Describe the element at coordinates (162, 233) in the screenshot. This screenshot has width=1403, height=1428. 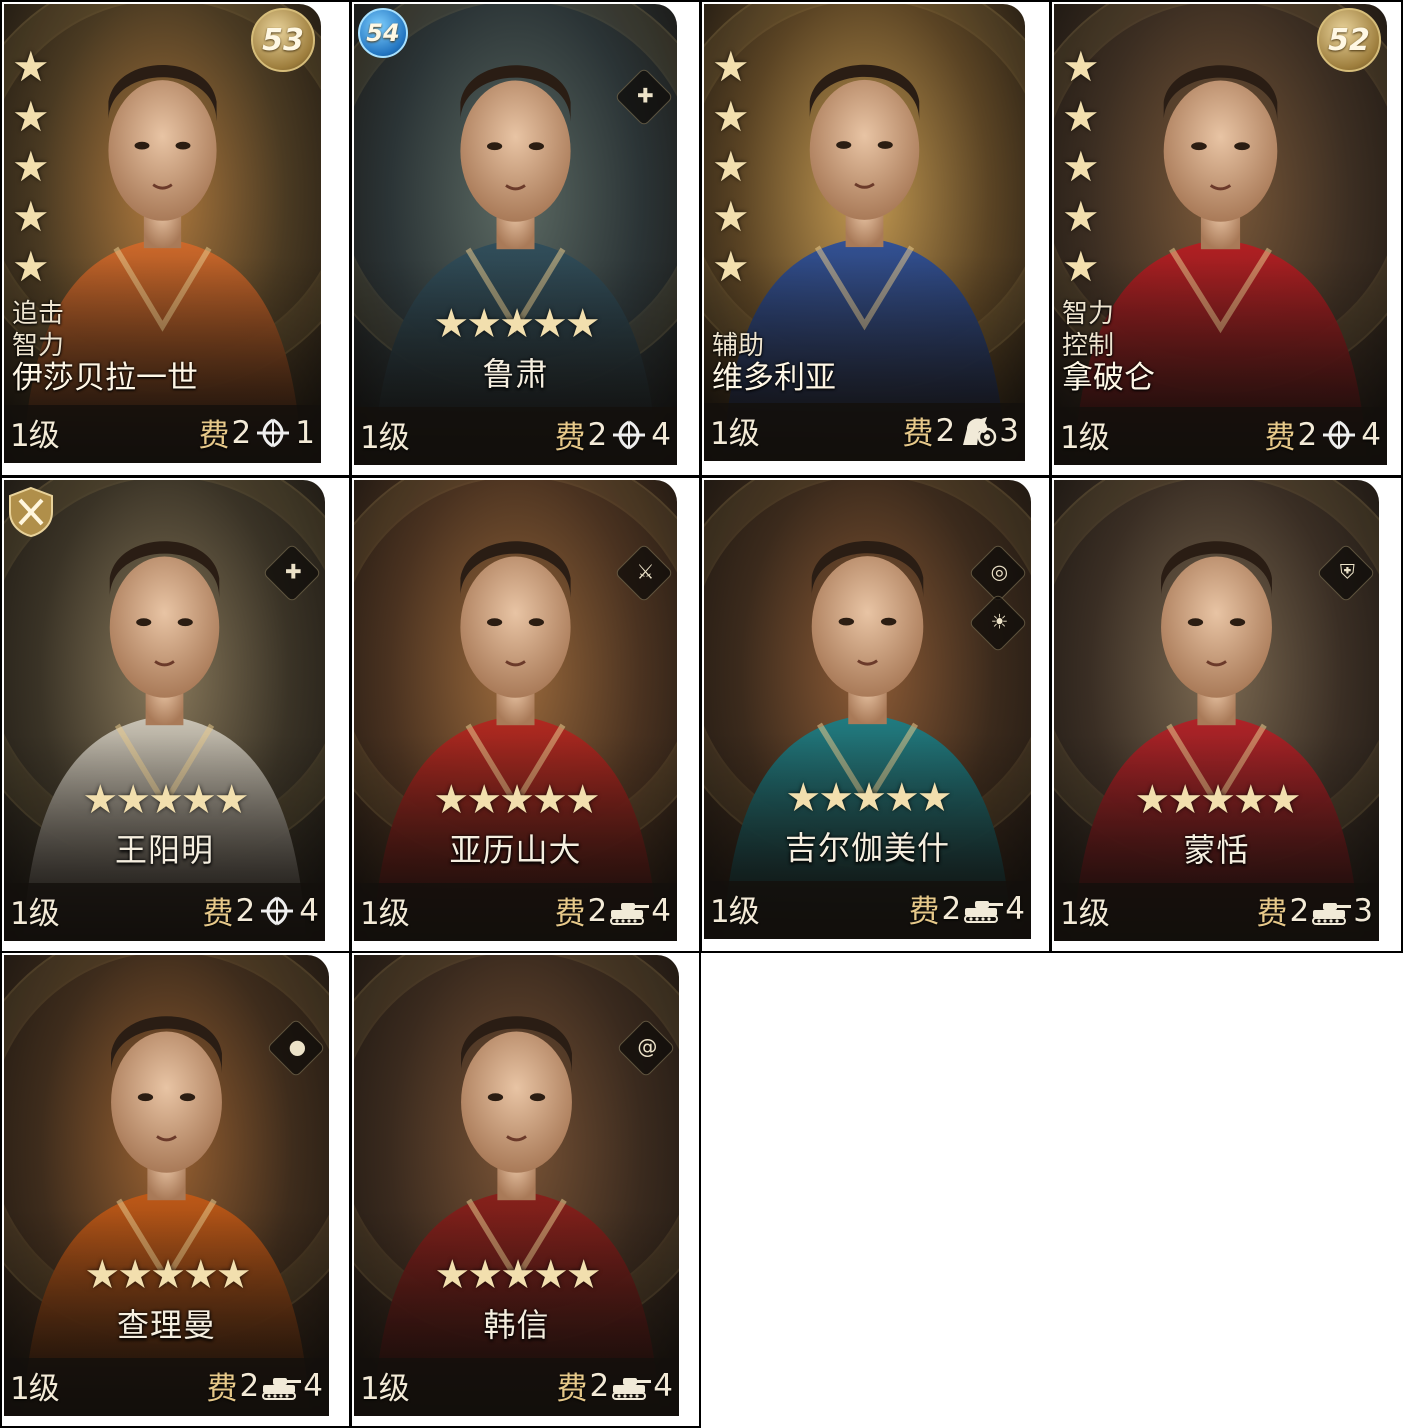
I see `hero-card: ★ ★ ★ ★ ★ 追击 智力 伊莎贝拉一世 53 1级 费 2 1` at that location.